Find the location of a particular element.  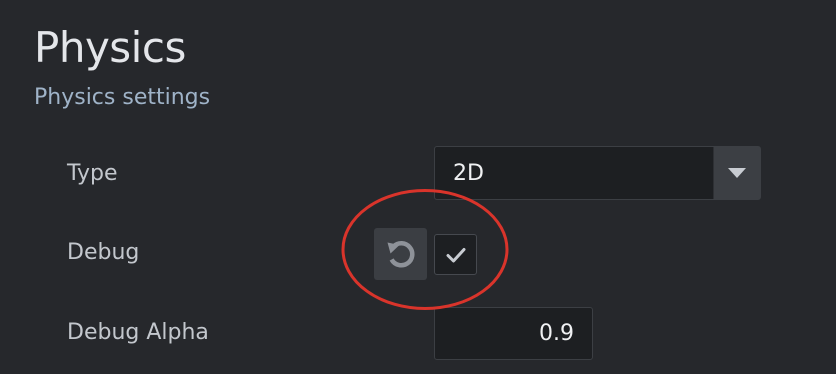

checkmark-icon is located at coordinates (455, 254).